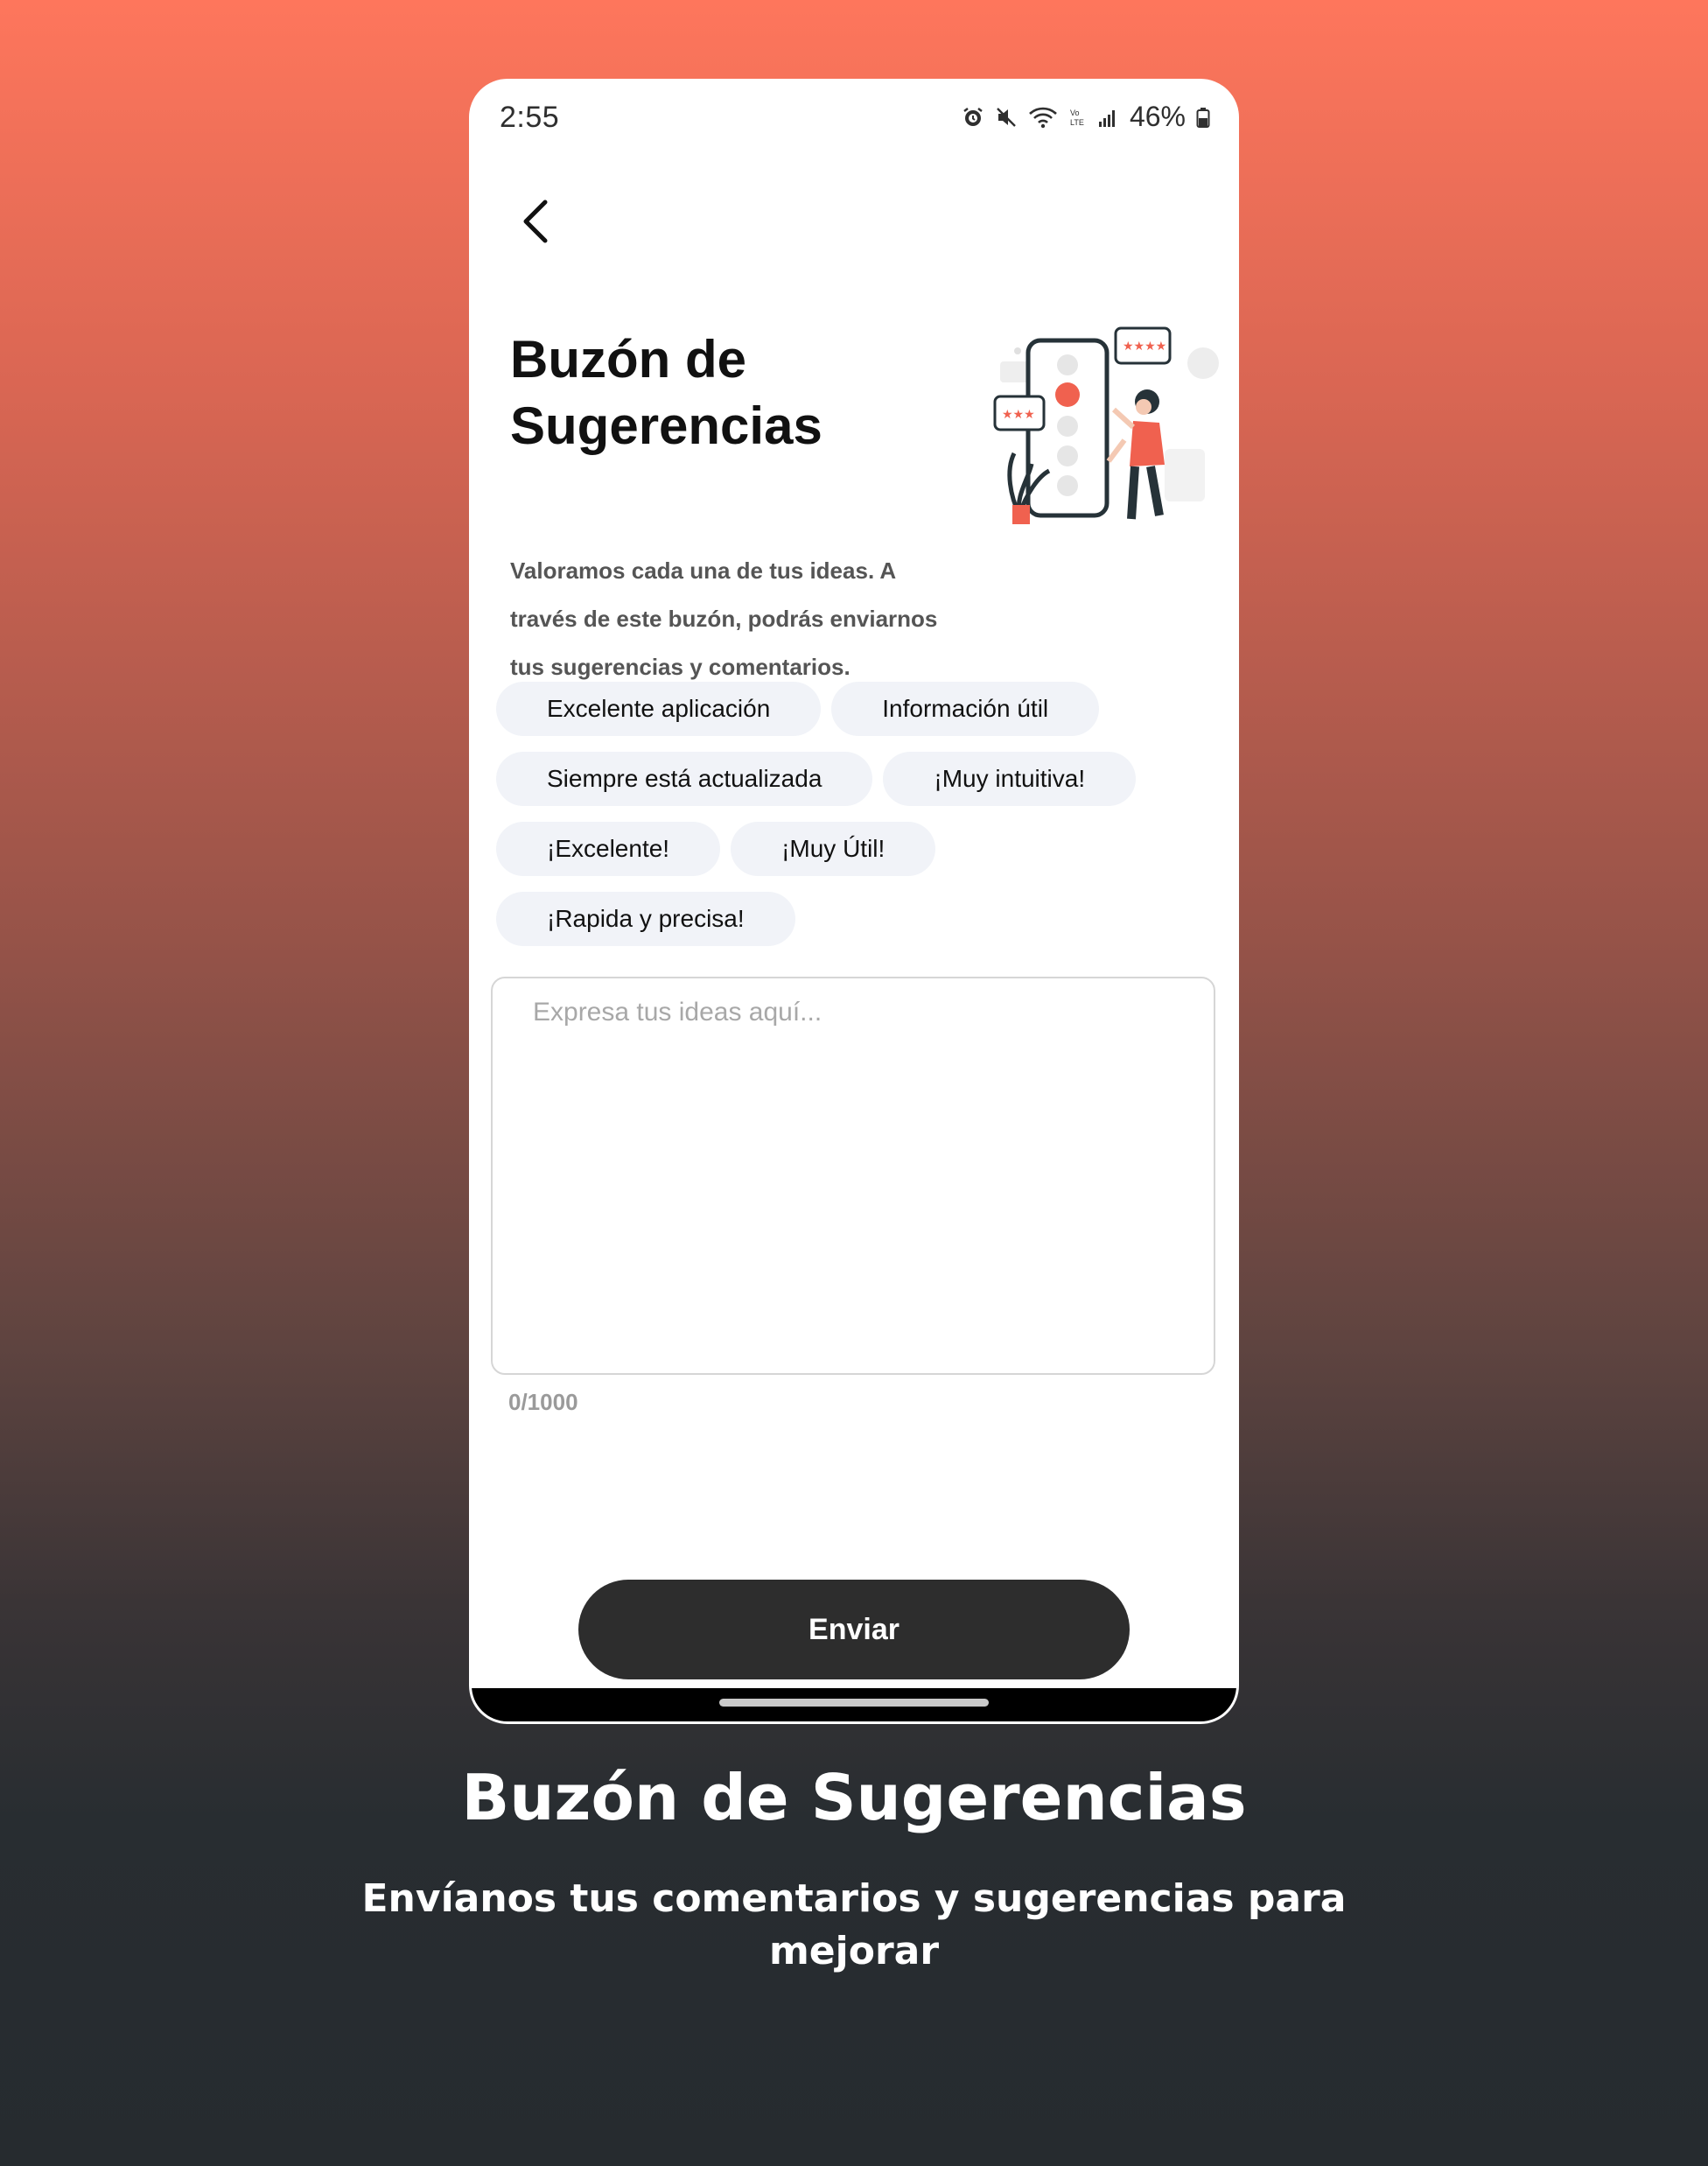 Image resolution: width=1708 pixels, height=2166 pixels. I want to click on feedback-textarea, so click(853, 1176).